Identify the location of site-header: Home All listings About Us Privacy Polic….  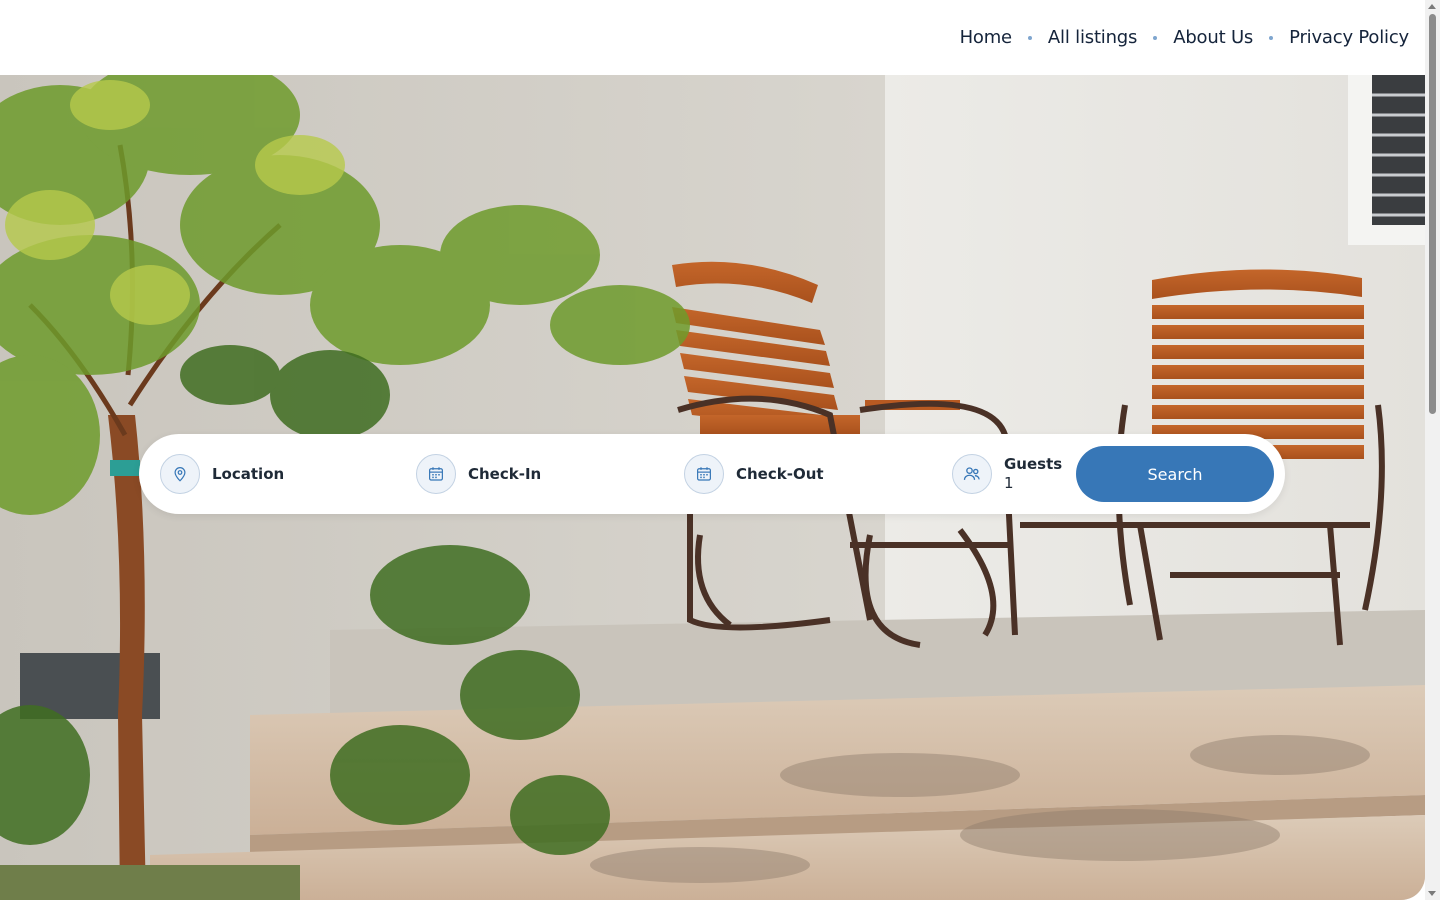
(712, 37).